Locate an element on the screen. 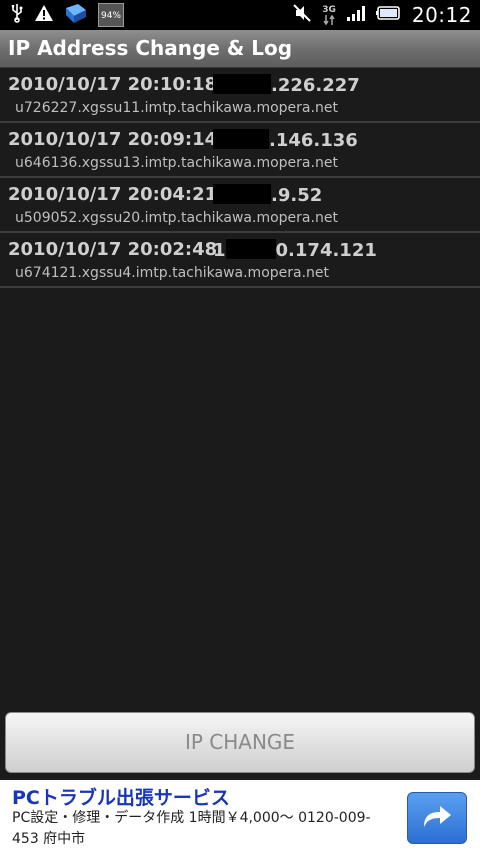 This screenshot has width=480, height=854. status-left-icons: 94% is located at coordinates (67, 15).